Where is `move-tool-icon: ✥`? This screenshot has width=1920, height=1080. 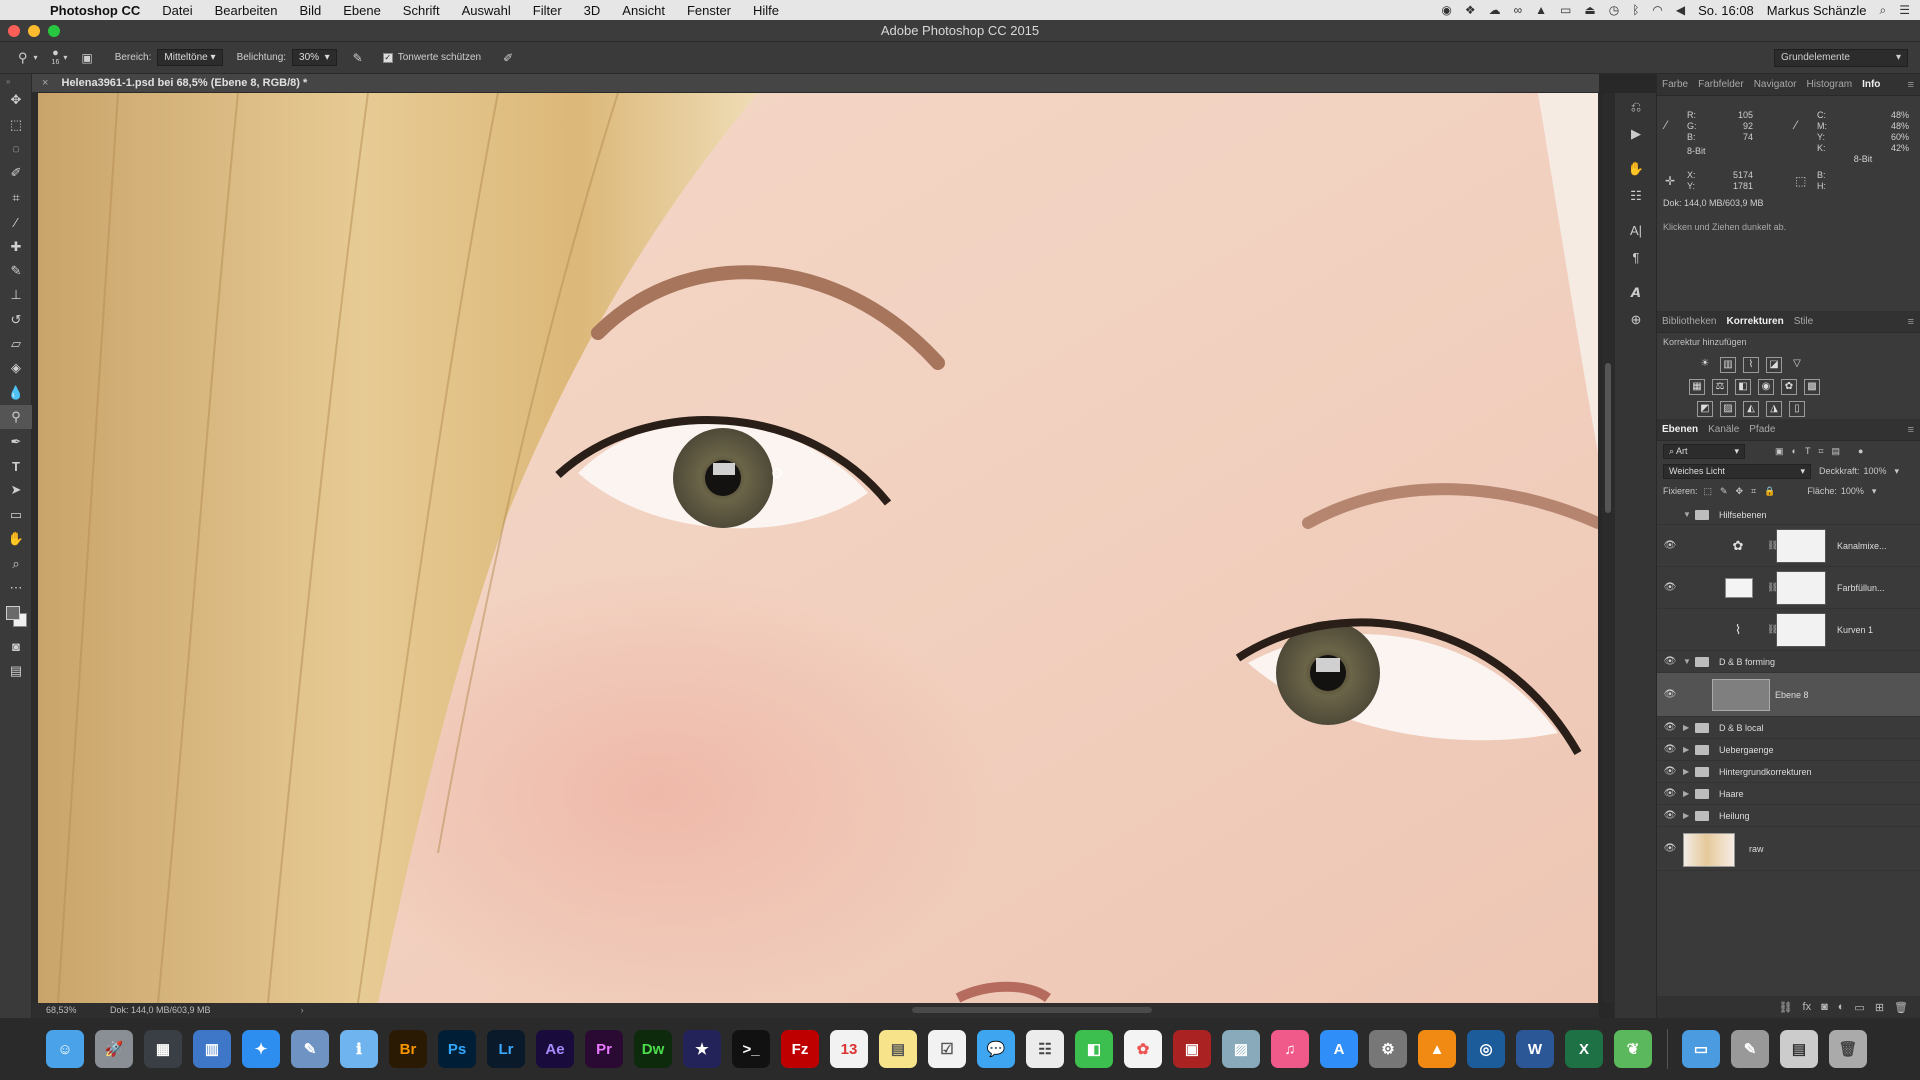 move-tool-icon: ✥ is located at coordinates (16, 100).